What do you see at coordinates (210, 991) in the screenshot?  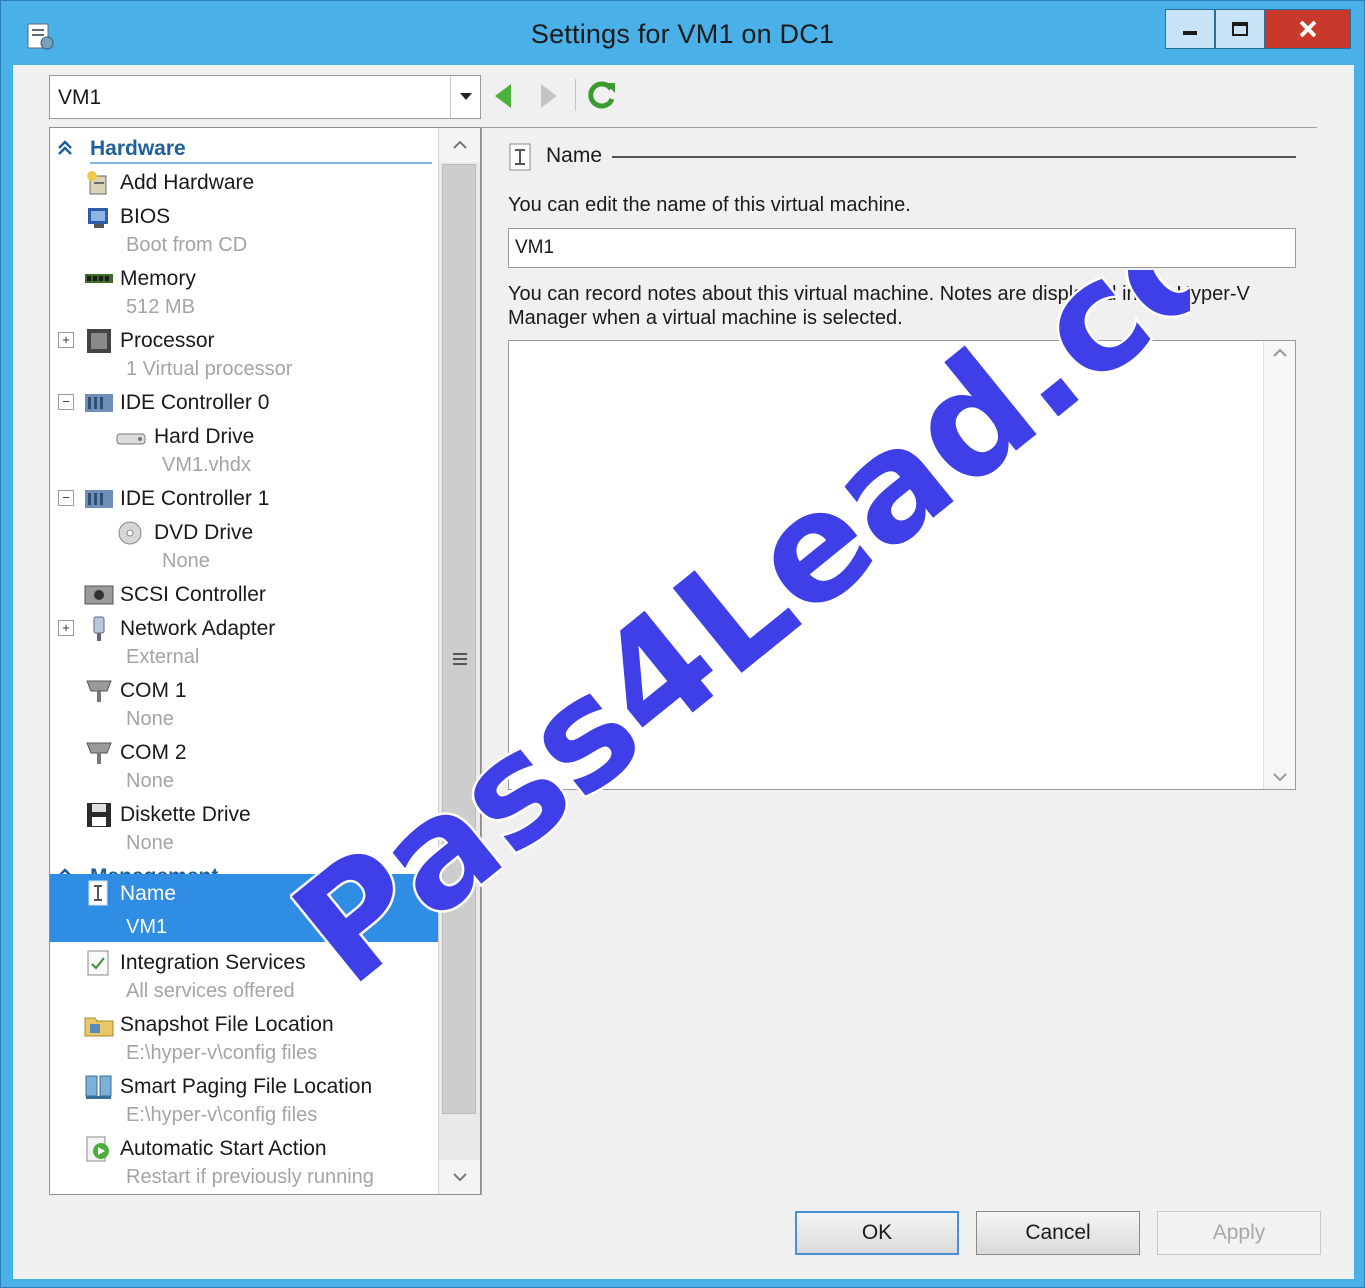 I see `tree-item-detail: All services offered` at bounding box center [210, 991].